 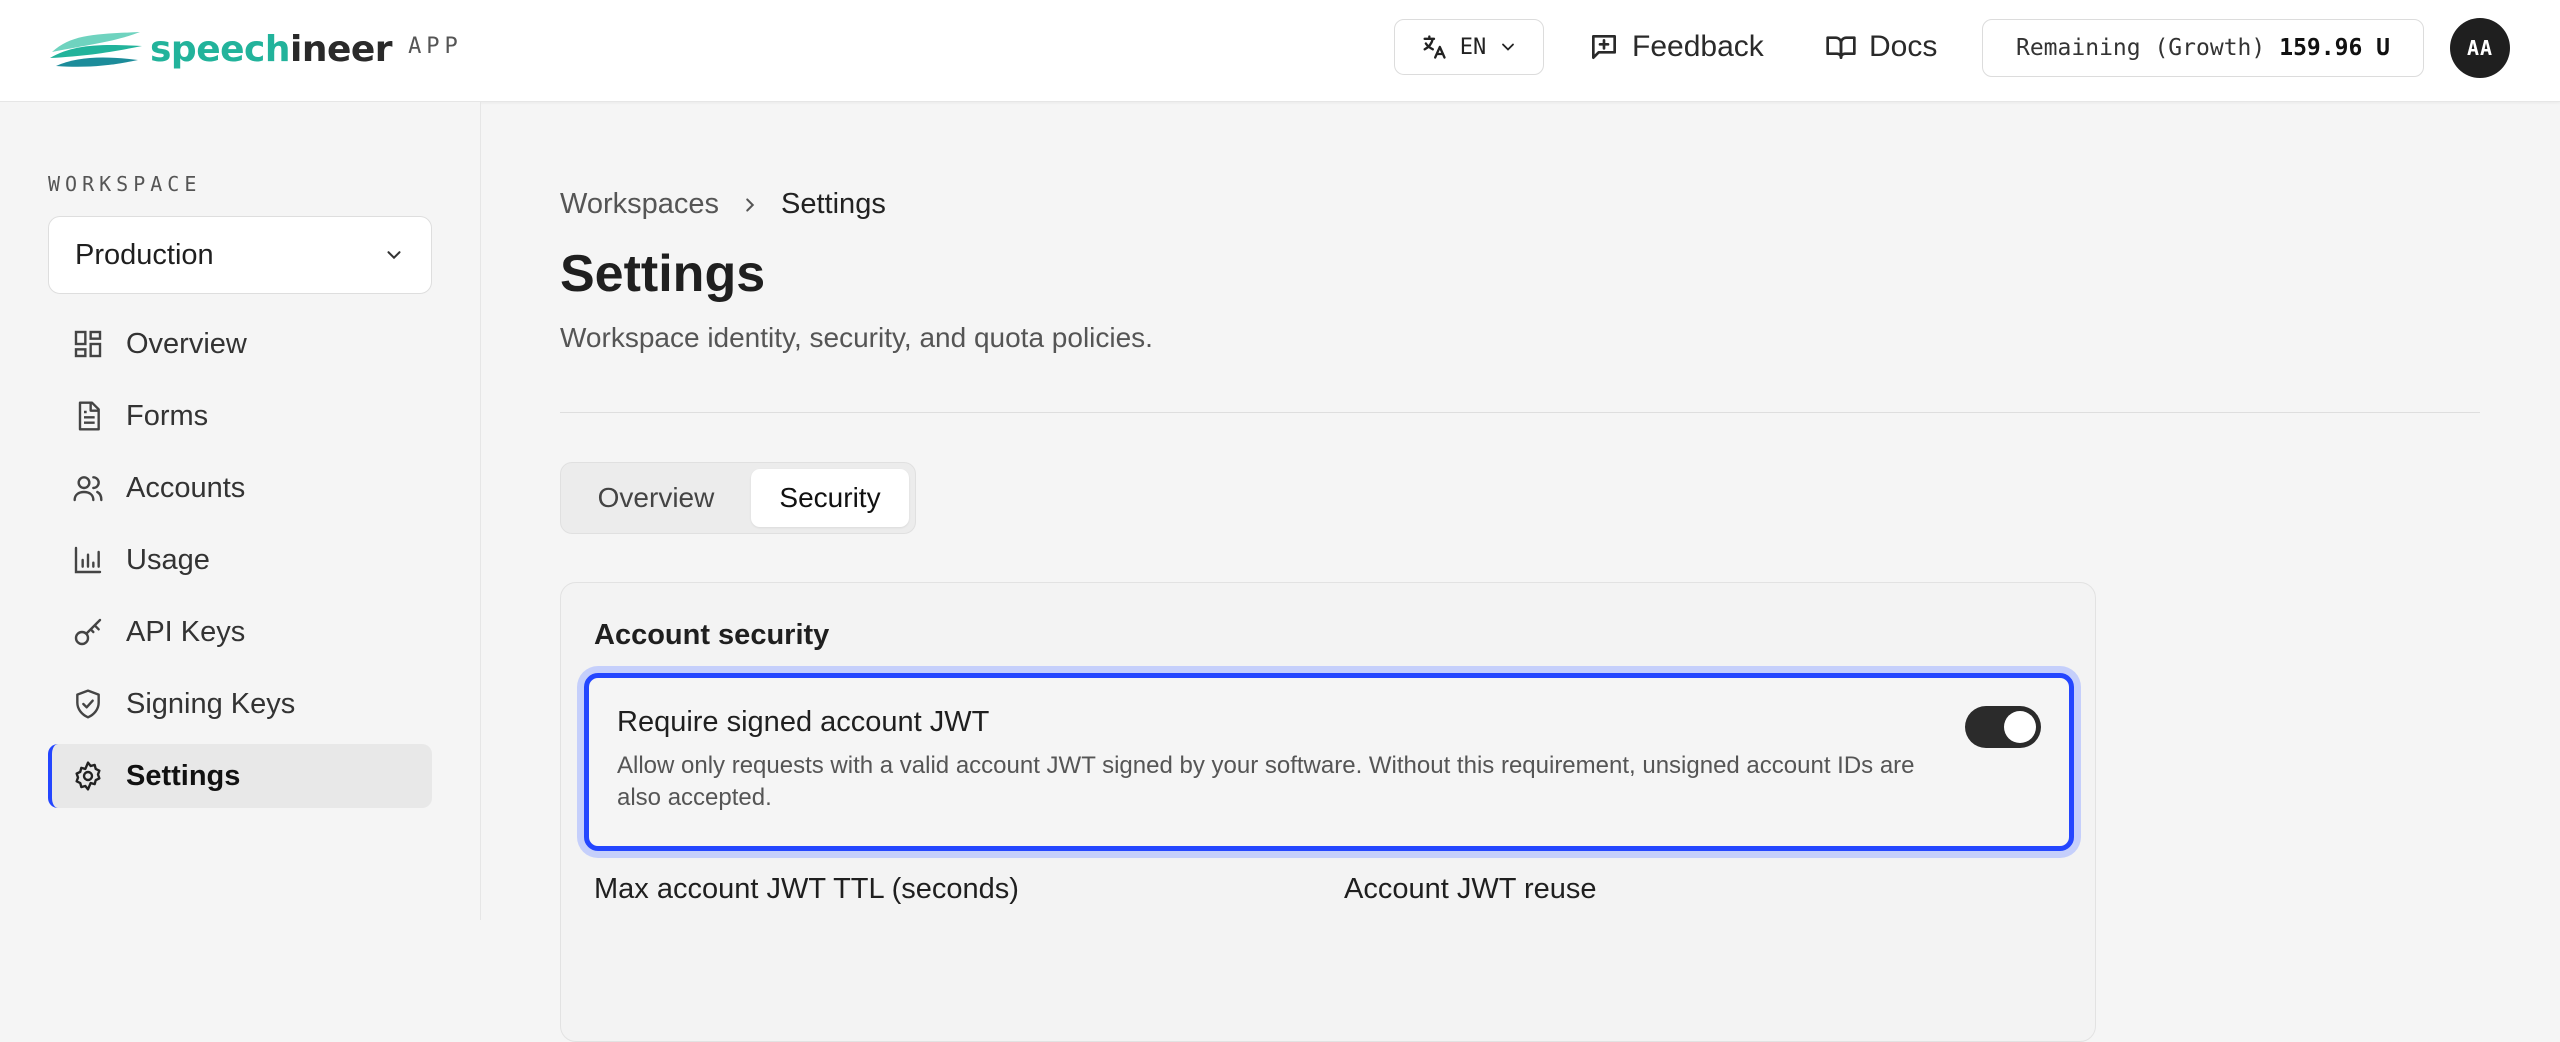 What do you see at coordinates (167, 416) in the screenshot?
I see `sidebar-item-label: Forms` at bounding box center [167, 416].